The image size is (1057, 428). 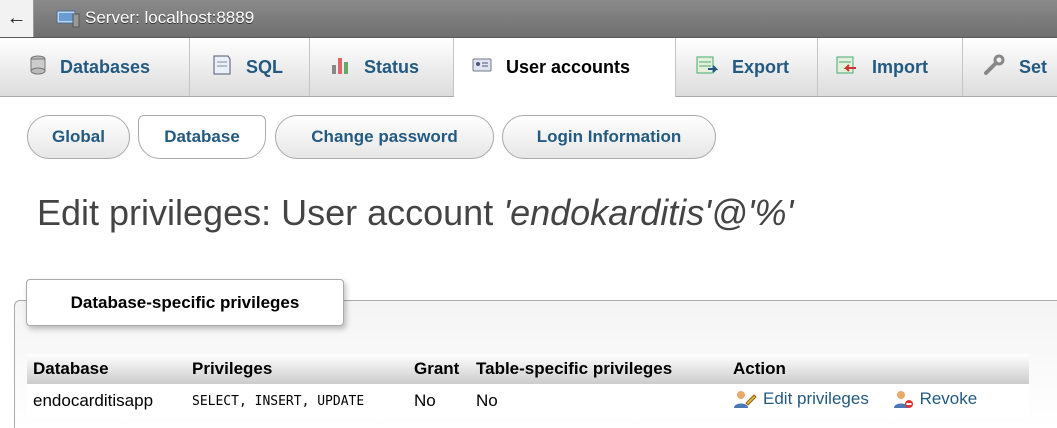 What do you see at coordinates (847, 67) in the screenshot?
I see `import-icon` at bounding box center [847, 67].